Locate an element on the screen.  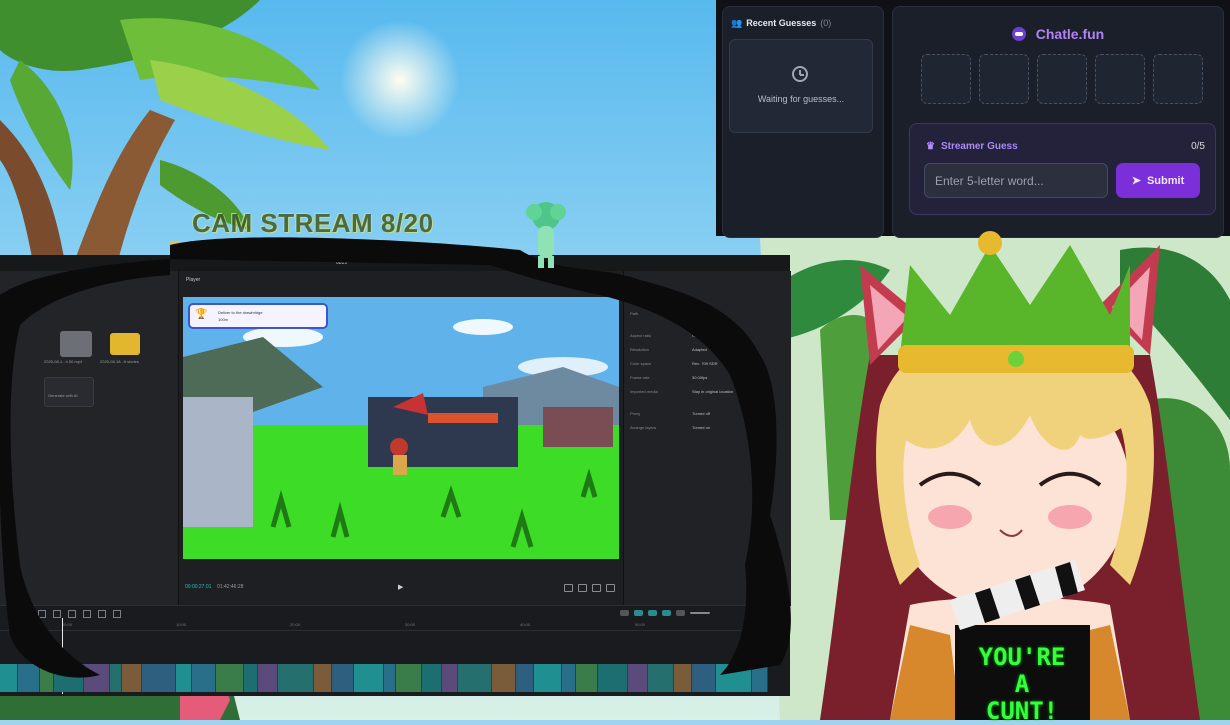
streamer-guess-box: ♛ Streamer Guess 0/5 ➤ Submit is located at coordinates (1062, 169).